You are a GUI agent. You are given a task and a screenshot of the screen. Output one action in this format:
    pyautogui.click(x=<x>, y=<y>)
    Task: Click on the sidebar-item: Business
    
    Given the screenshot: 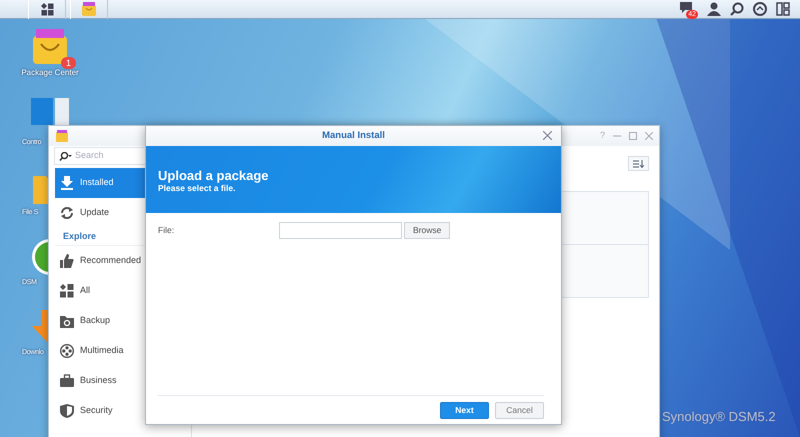 What is the action you would take?
    pyautogui.click(x=123, y=381)
    